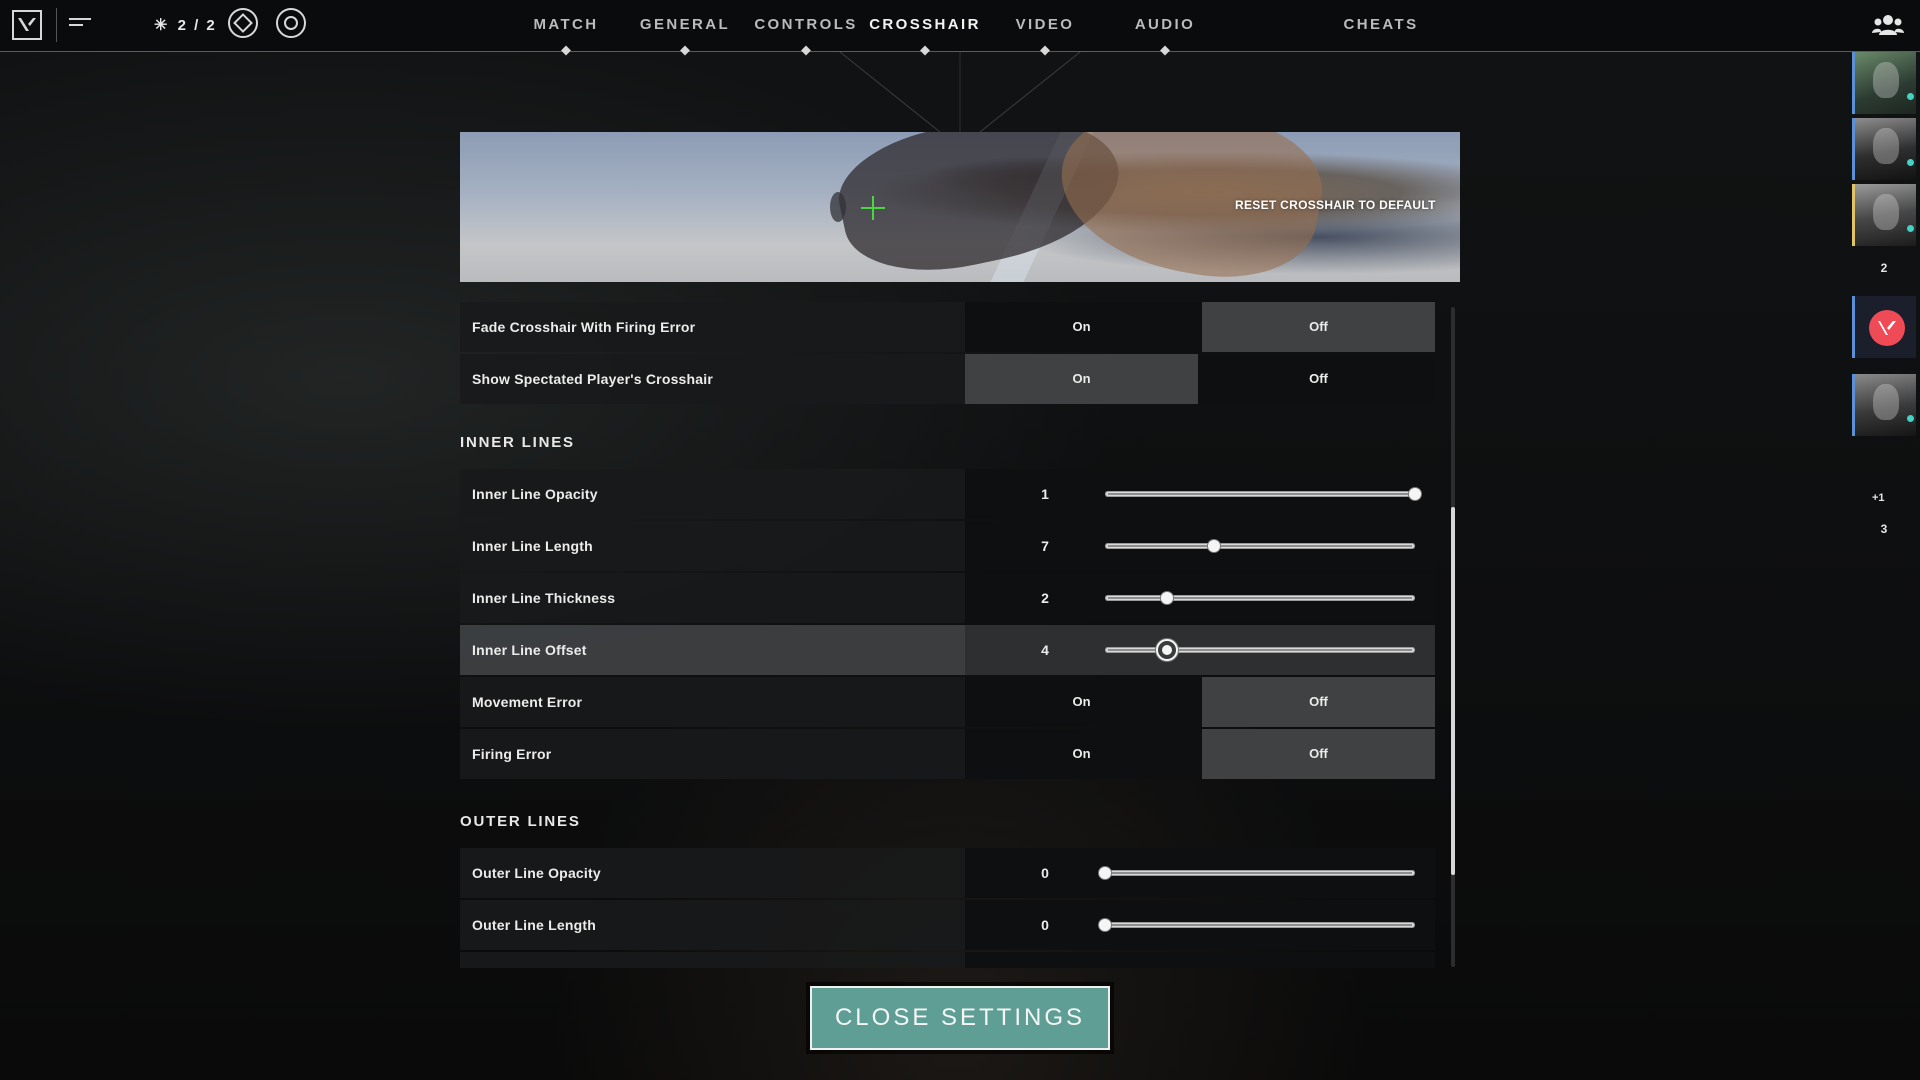  I want to click on tab-controls: CONTROLS, so click(805, 24).